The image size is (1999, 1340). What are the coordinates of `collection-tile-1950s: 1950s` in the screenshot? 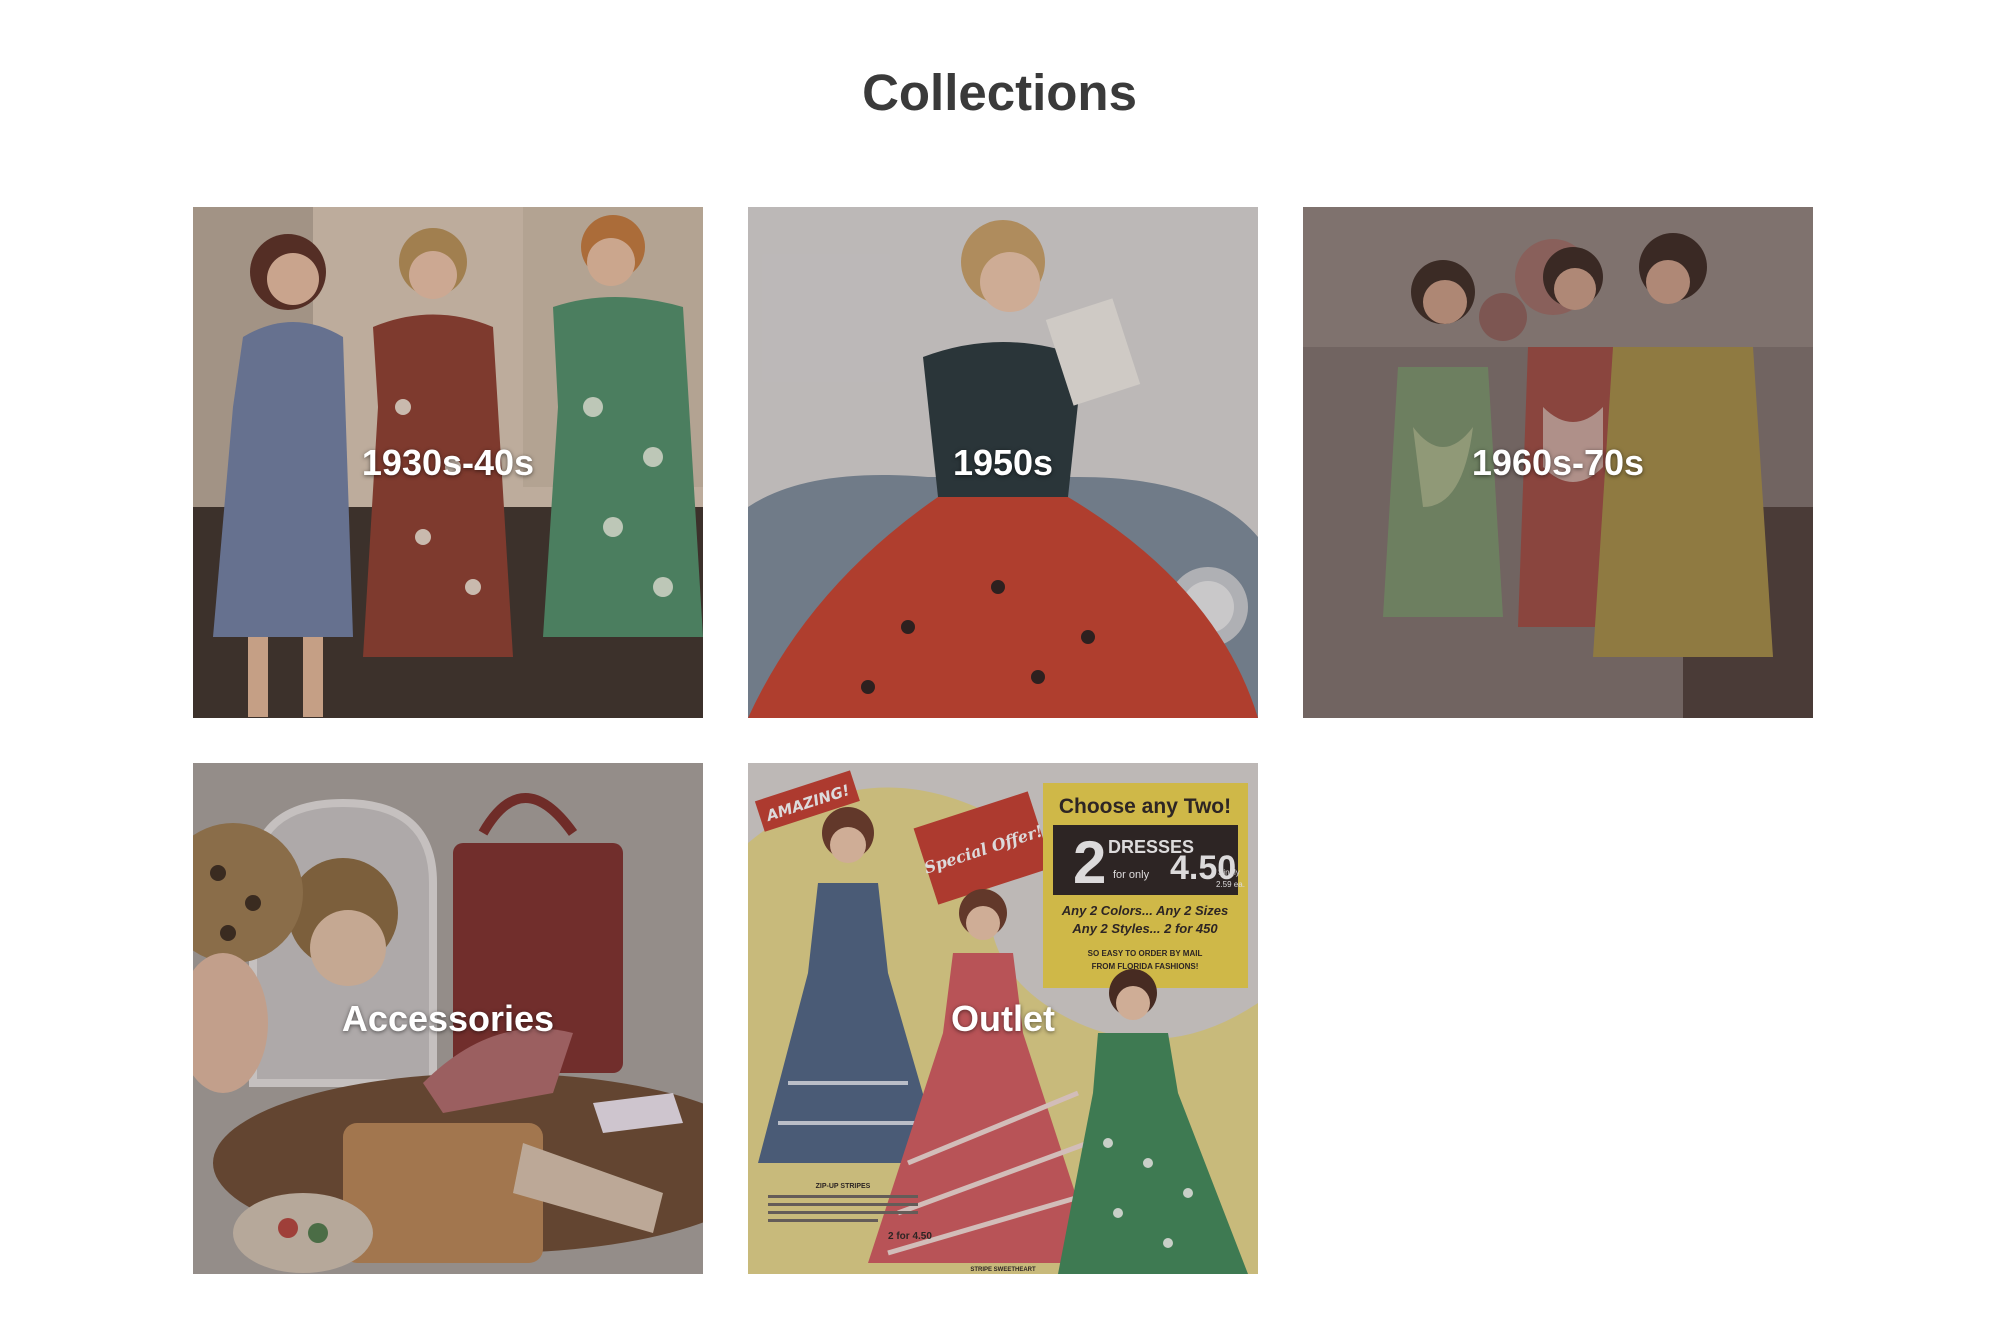 It's located at (1003, 462).